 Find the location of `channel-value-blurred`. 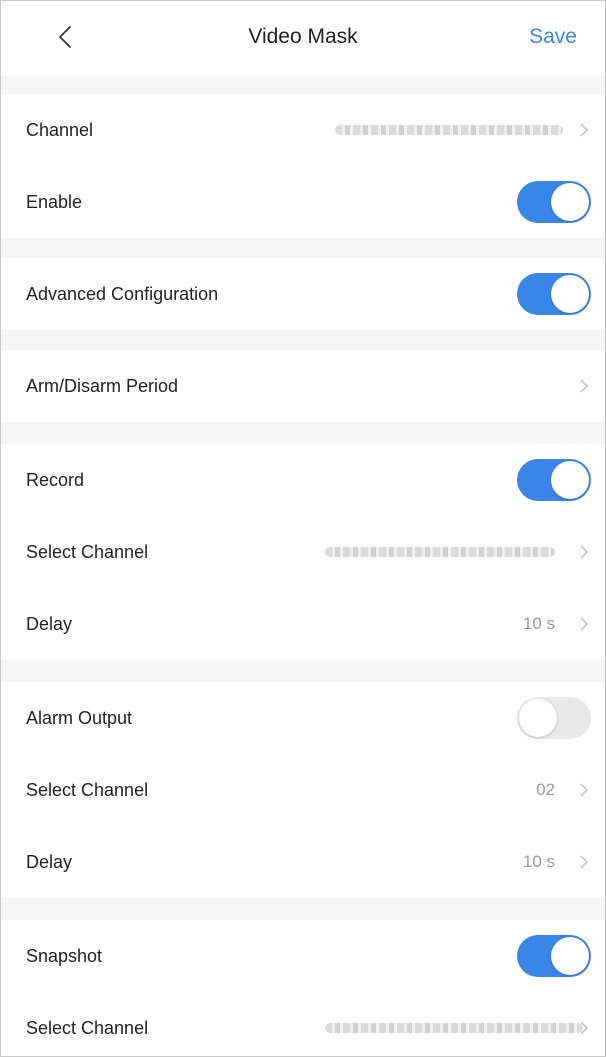

channel-value-blurred is located at coordinates (449, 130).